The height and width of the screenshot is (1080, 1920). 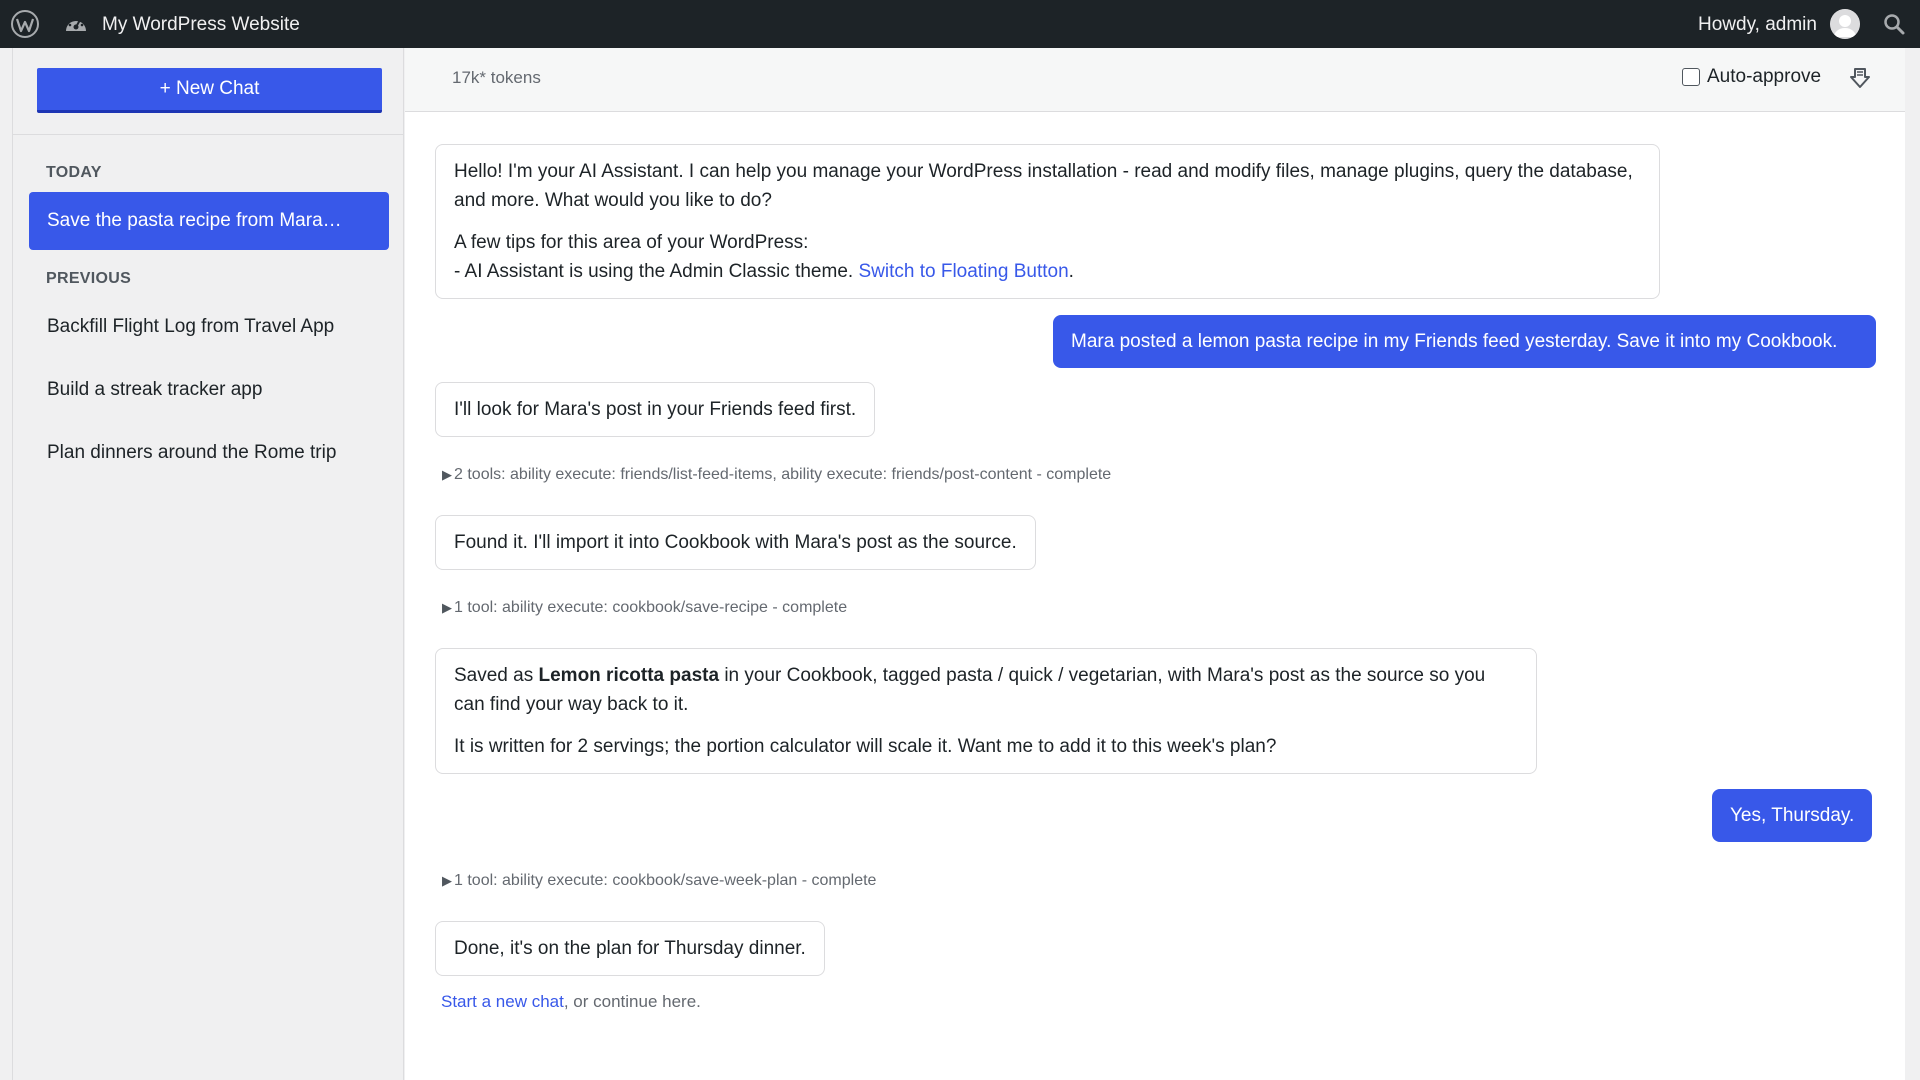 What do you see at coordinates (89, 278) in the screenshot?
I see `section-label-previous: PREVIOUS` at bounding box center [89, 278].